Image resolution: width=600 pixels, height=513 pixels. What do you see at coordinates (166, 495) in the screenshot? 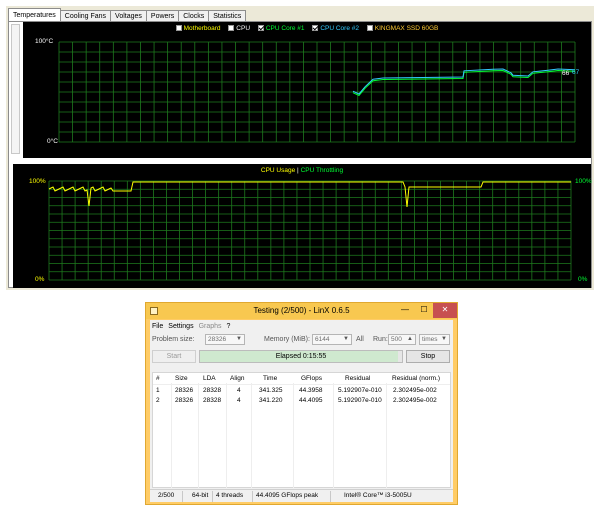
I see `status-progress: 2/500` at bounding box center [166, 495].